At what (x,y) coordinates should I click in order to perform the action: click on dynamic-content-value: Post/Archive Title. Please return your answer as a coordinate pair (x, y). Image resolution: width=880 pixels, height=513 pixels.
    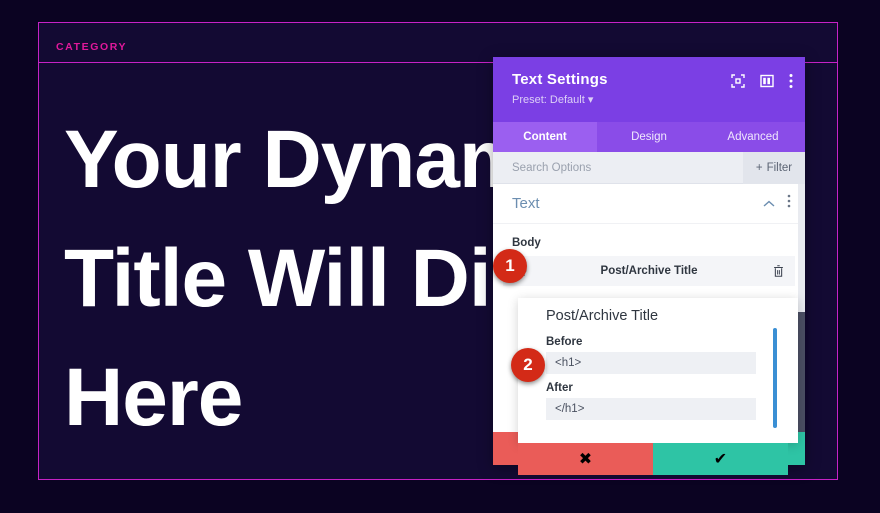
    Looking at the image, I should click on (649, 271).